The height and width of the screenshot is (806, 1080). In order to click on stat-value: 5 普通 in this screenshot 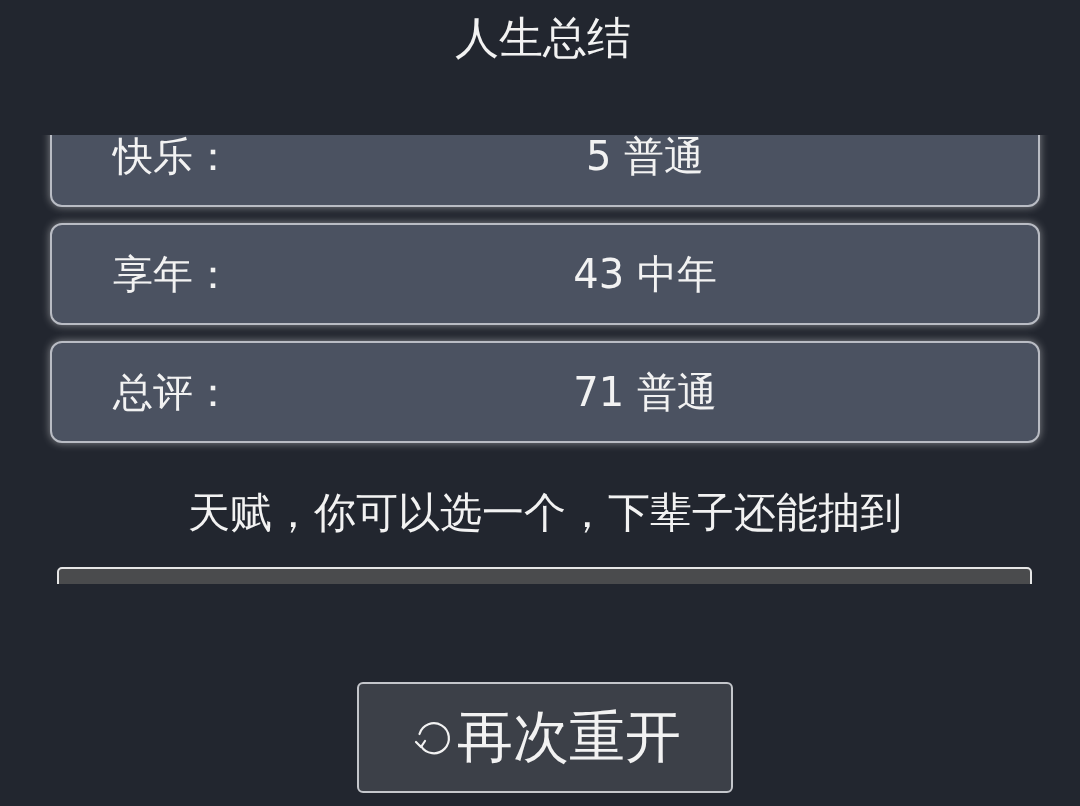, I will do `click(645, 158)`.